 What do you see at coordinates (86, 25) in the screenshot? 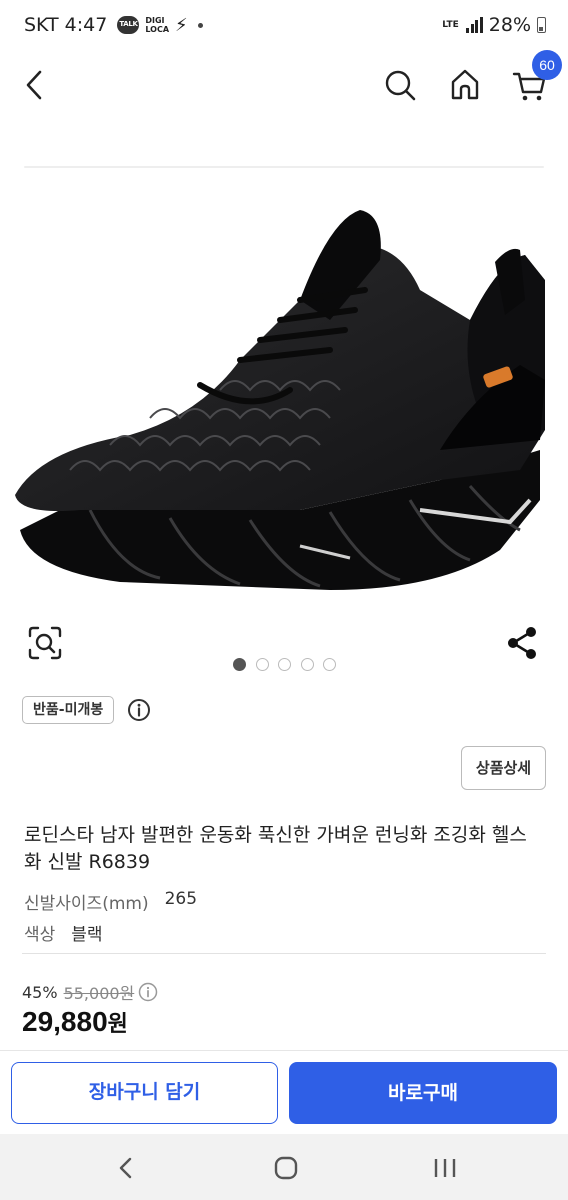
I see `clock: 4:47` at bounding box center [86, 25].